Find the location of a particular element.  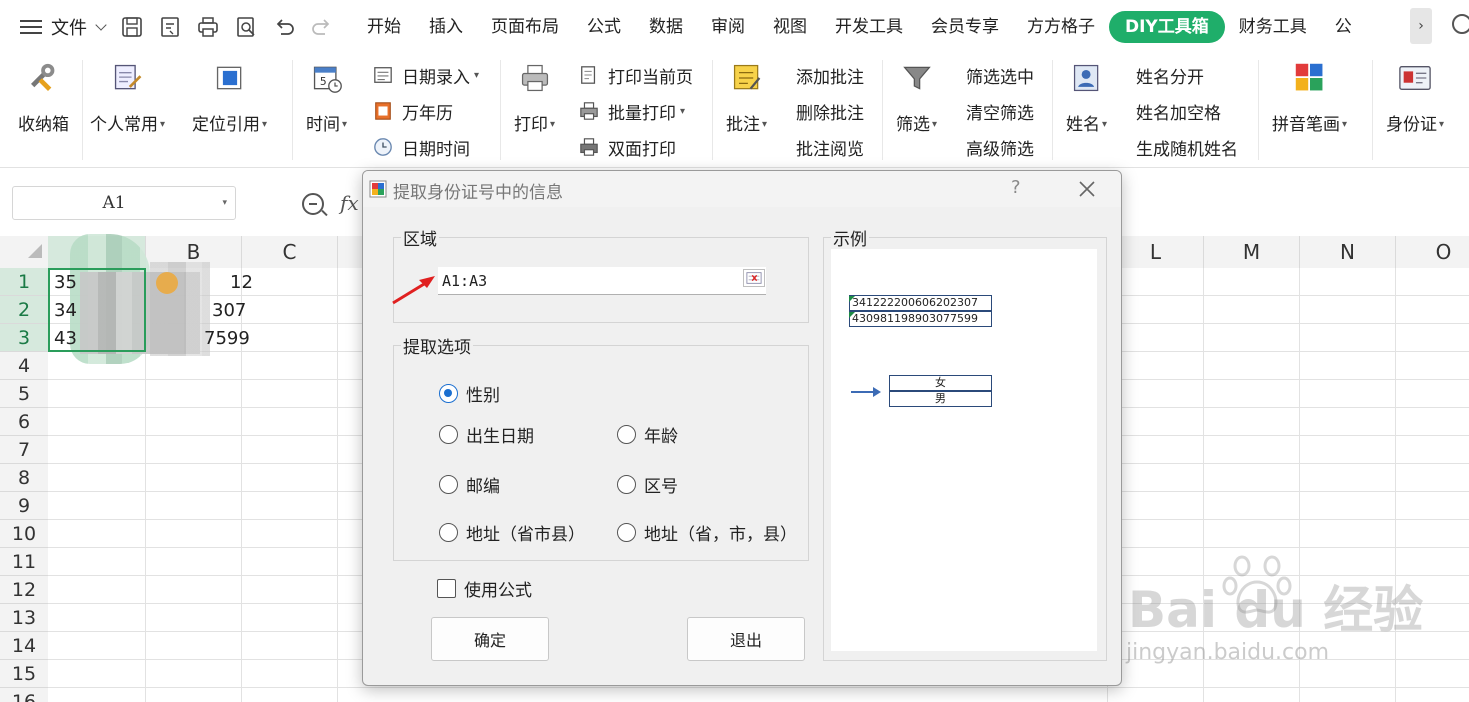

toolbox-button: 收纳箱 is located at coordinates (43, 97).